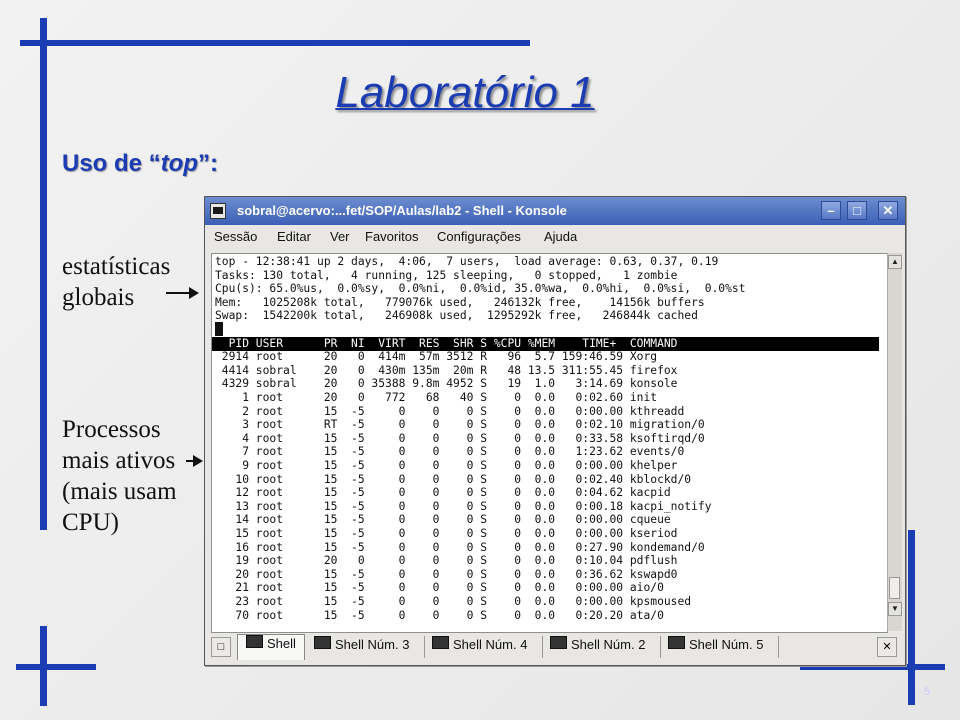 Image resolution: width=960 pixels, height=720 pixels. Describe the element at coordinates (219, 329) in the screenshot. I see `terminal-cursor` at that location.